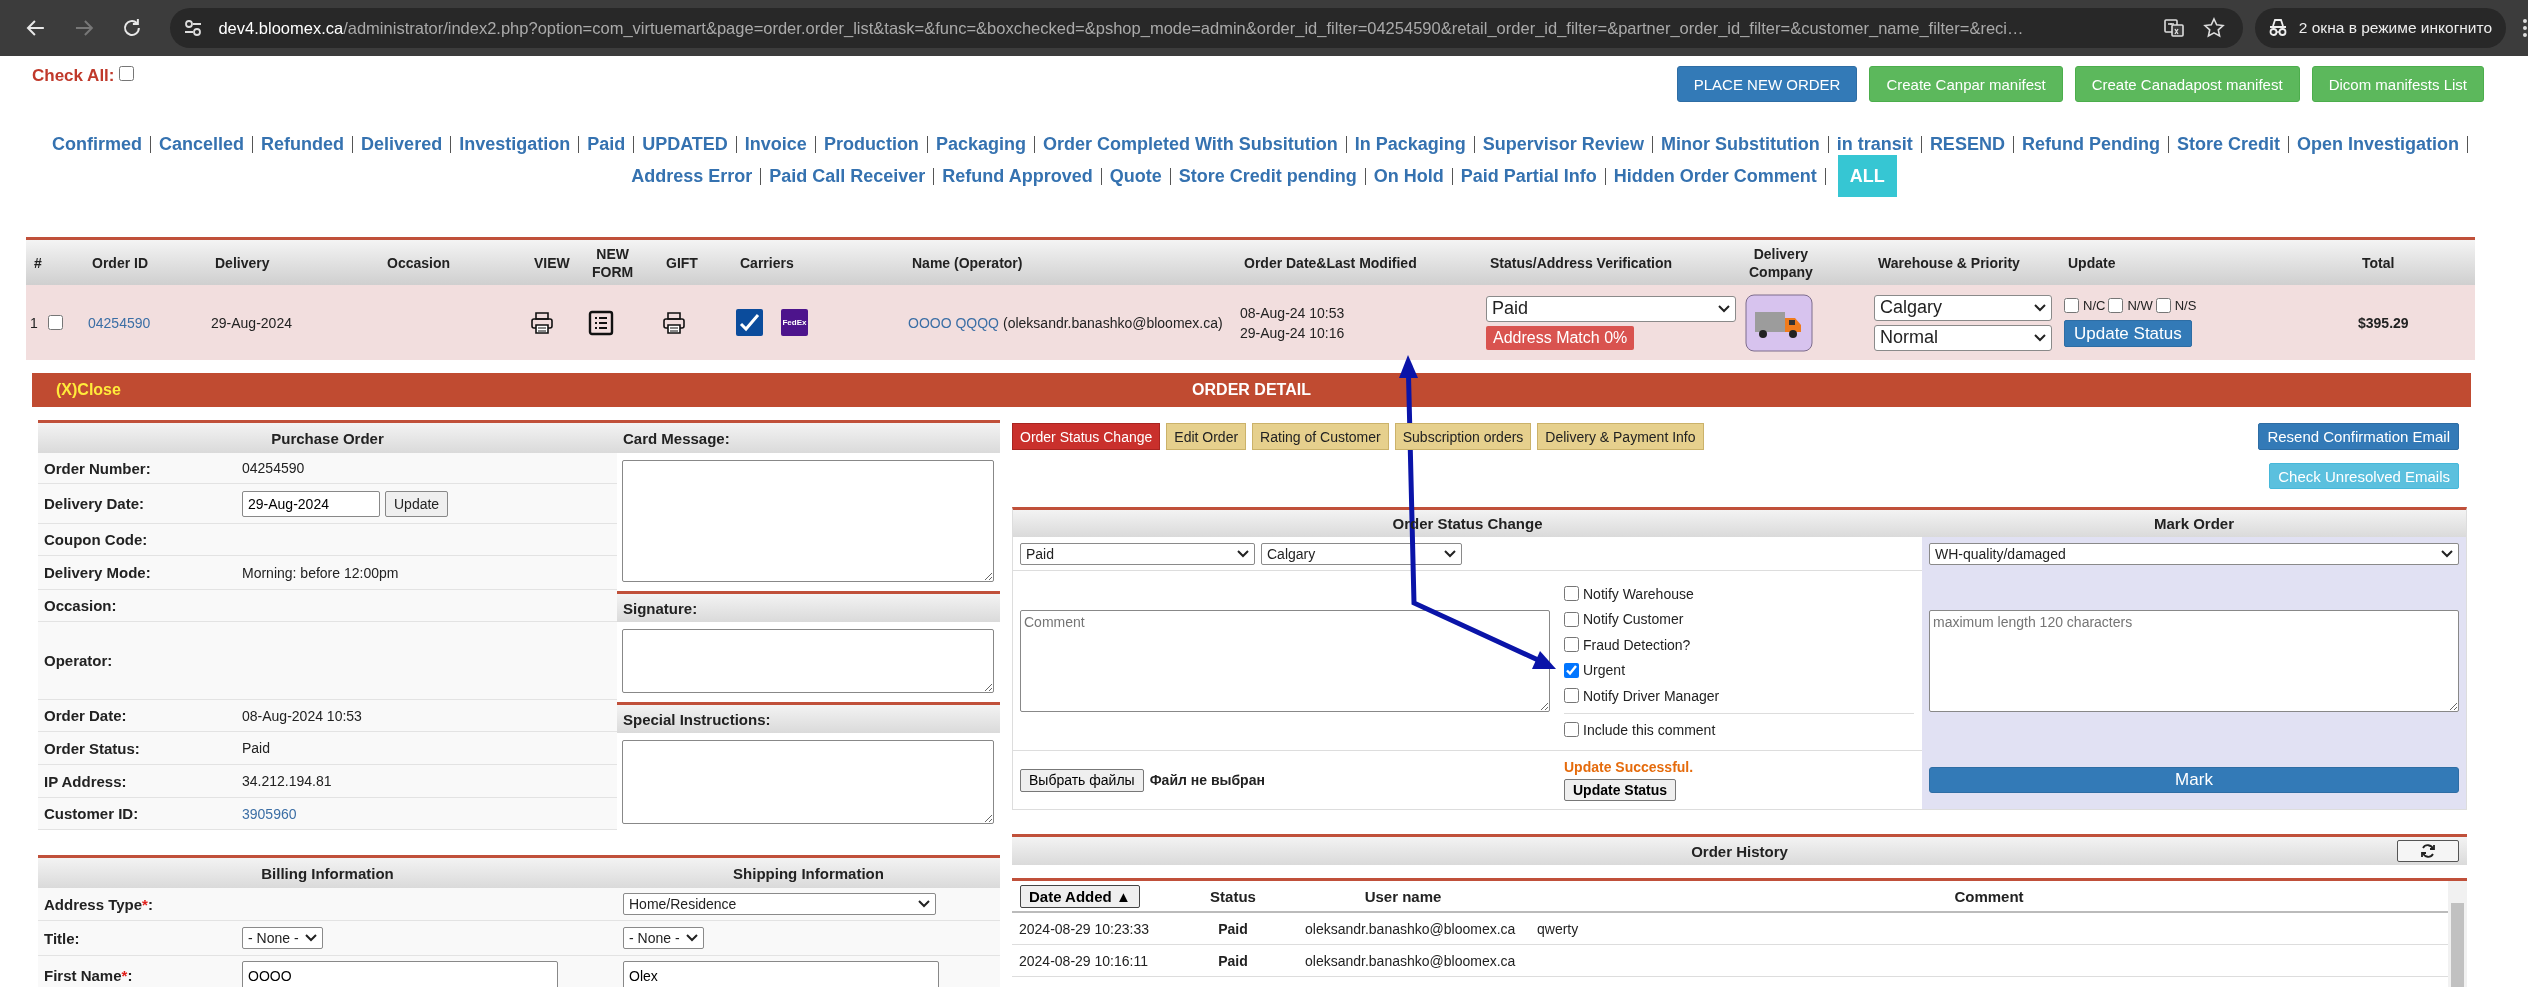 The height and width of the screenshot is (987, 2528). I want to click on field-value: 34.212.194.81, so click(287, 781).